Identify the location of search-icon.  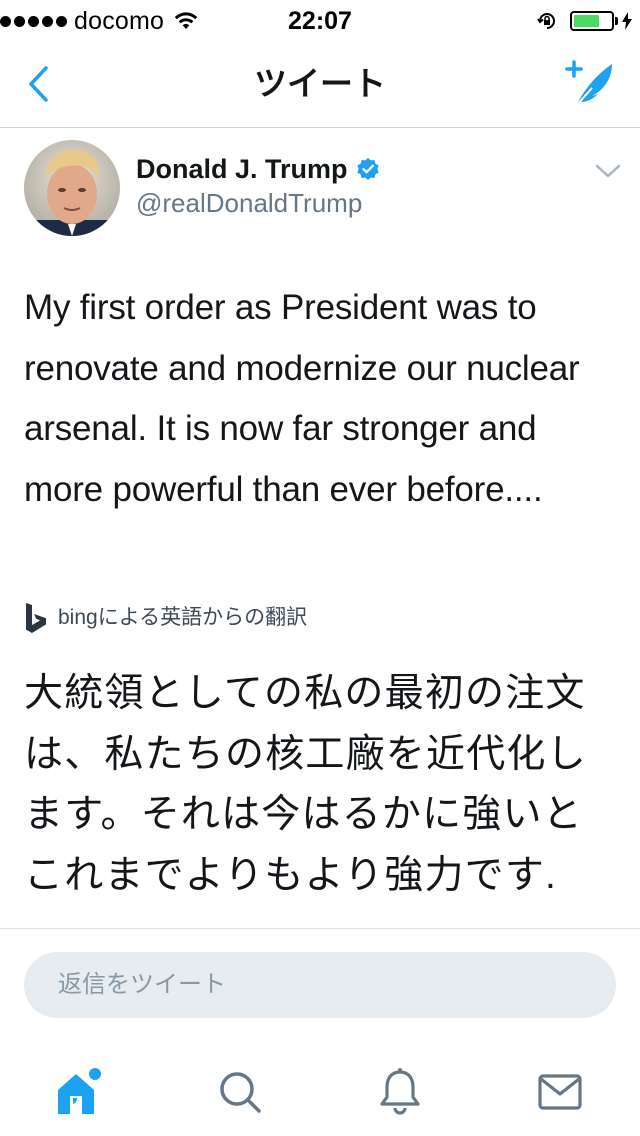
(240, 1092).